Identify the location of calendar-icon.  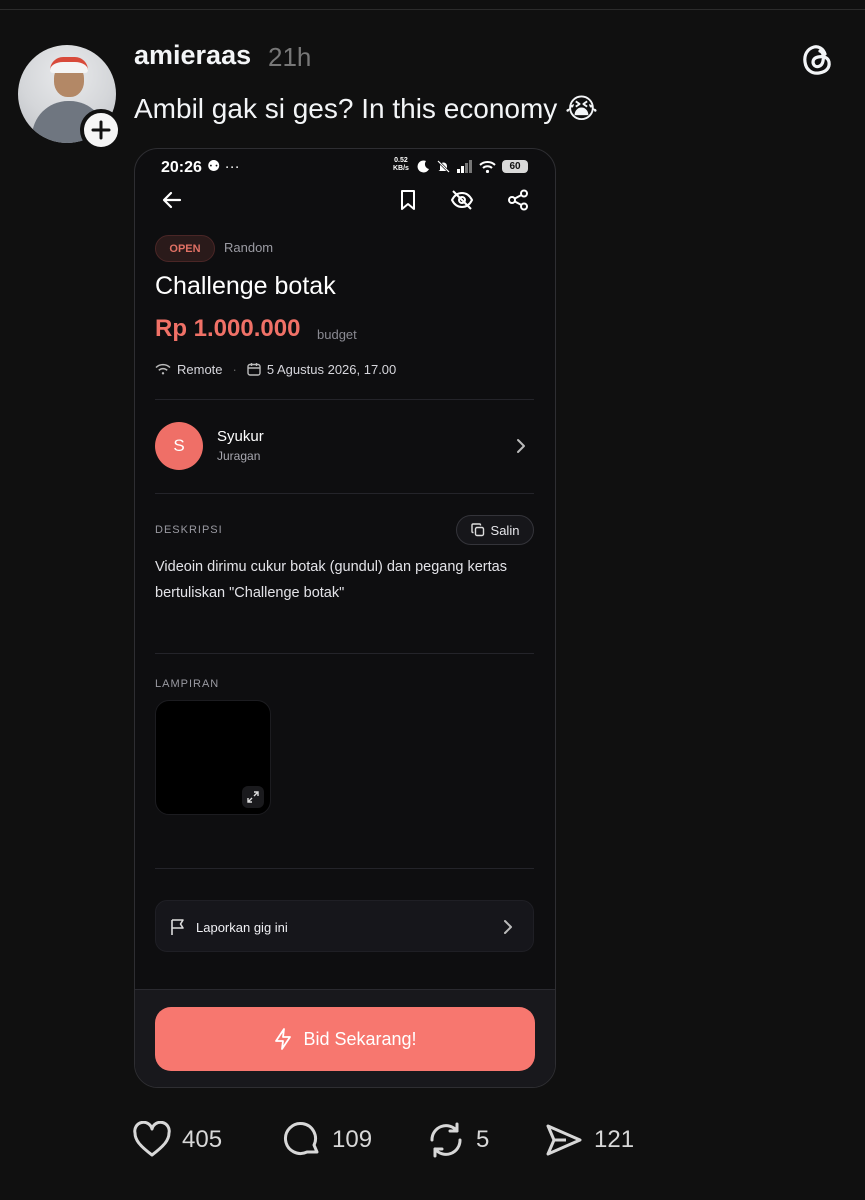
(254, 369).